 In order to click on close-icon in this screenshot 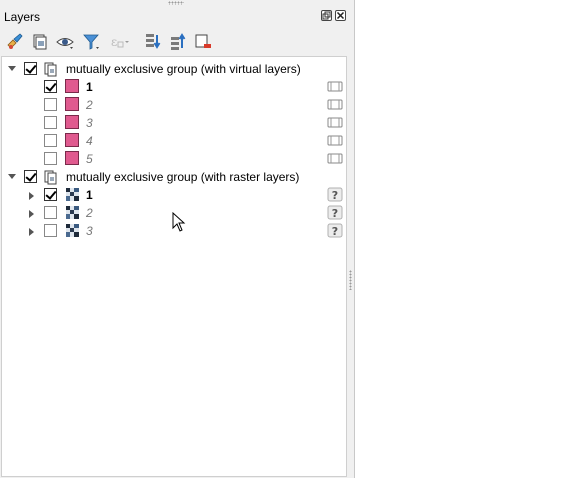, I will do `click(340, 15)`.